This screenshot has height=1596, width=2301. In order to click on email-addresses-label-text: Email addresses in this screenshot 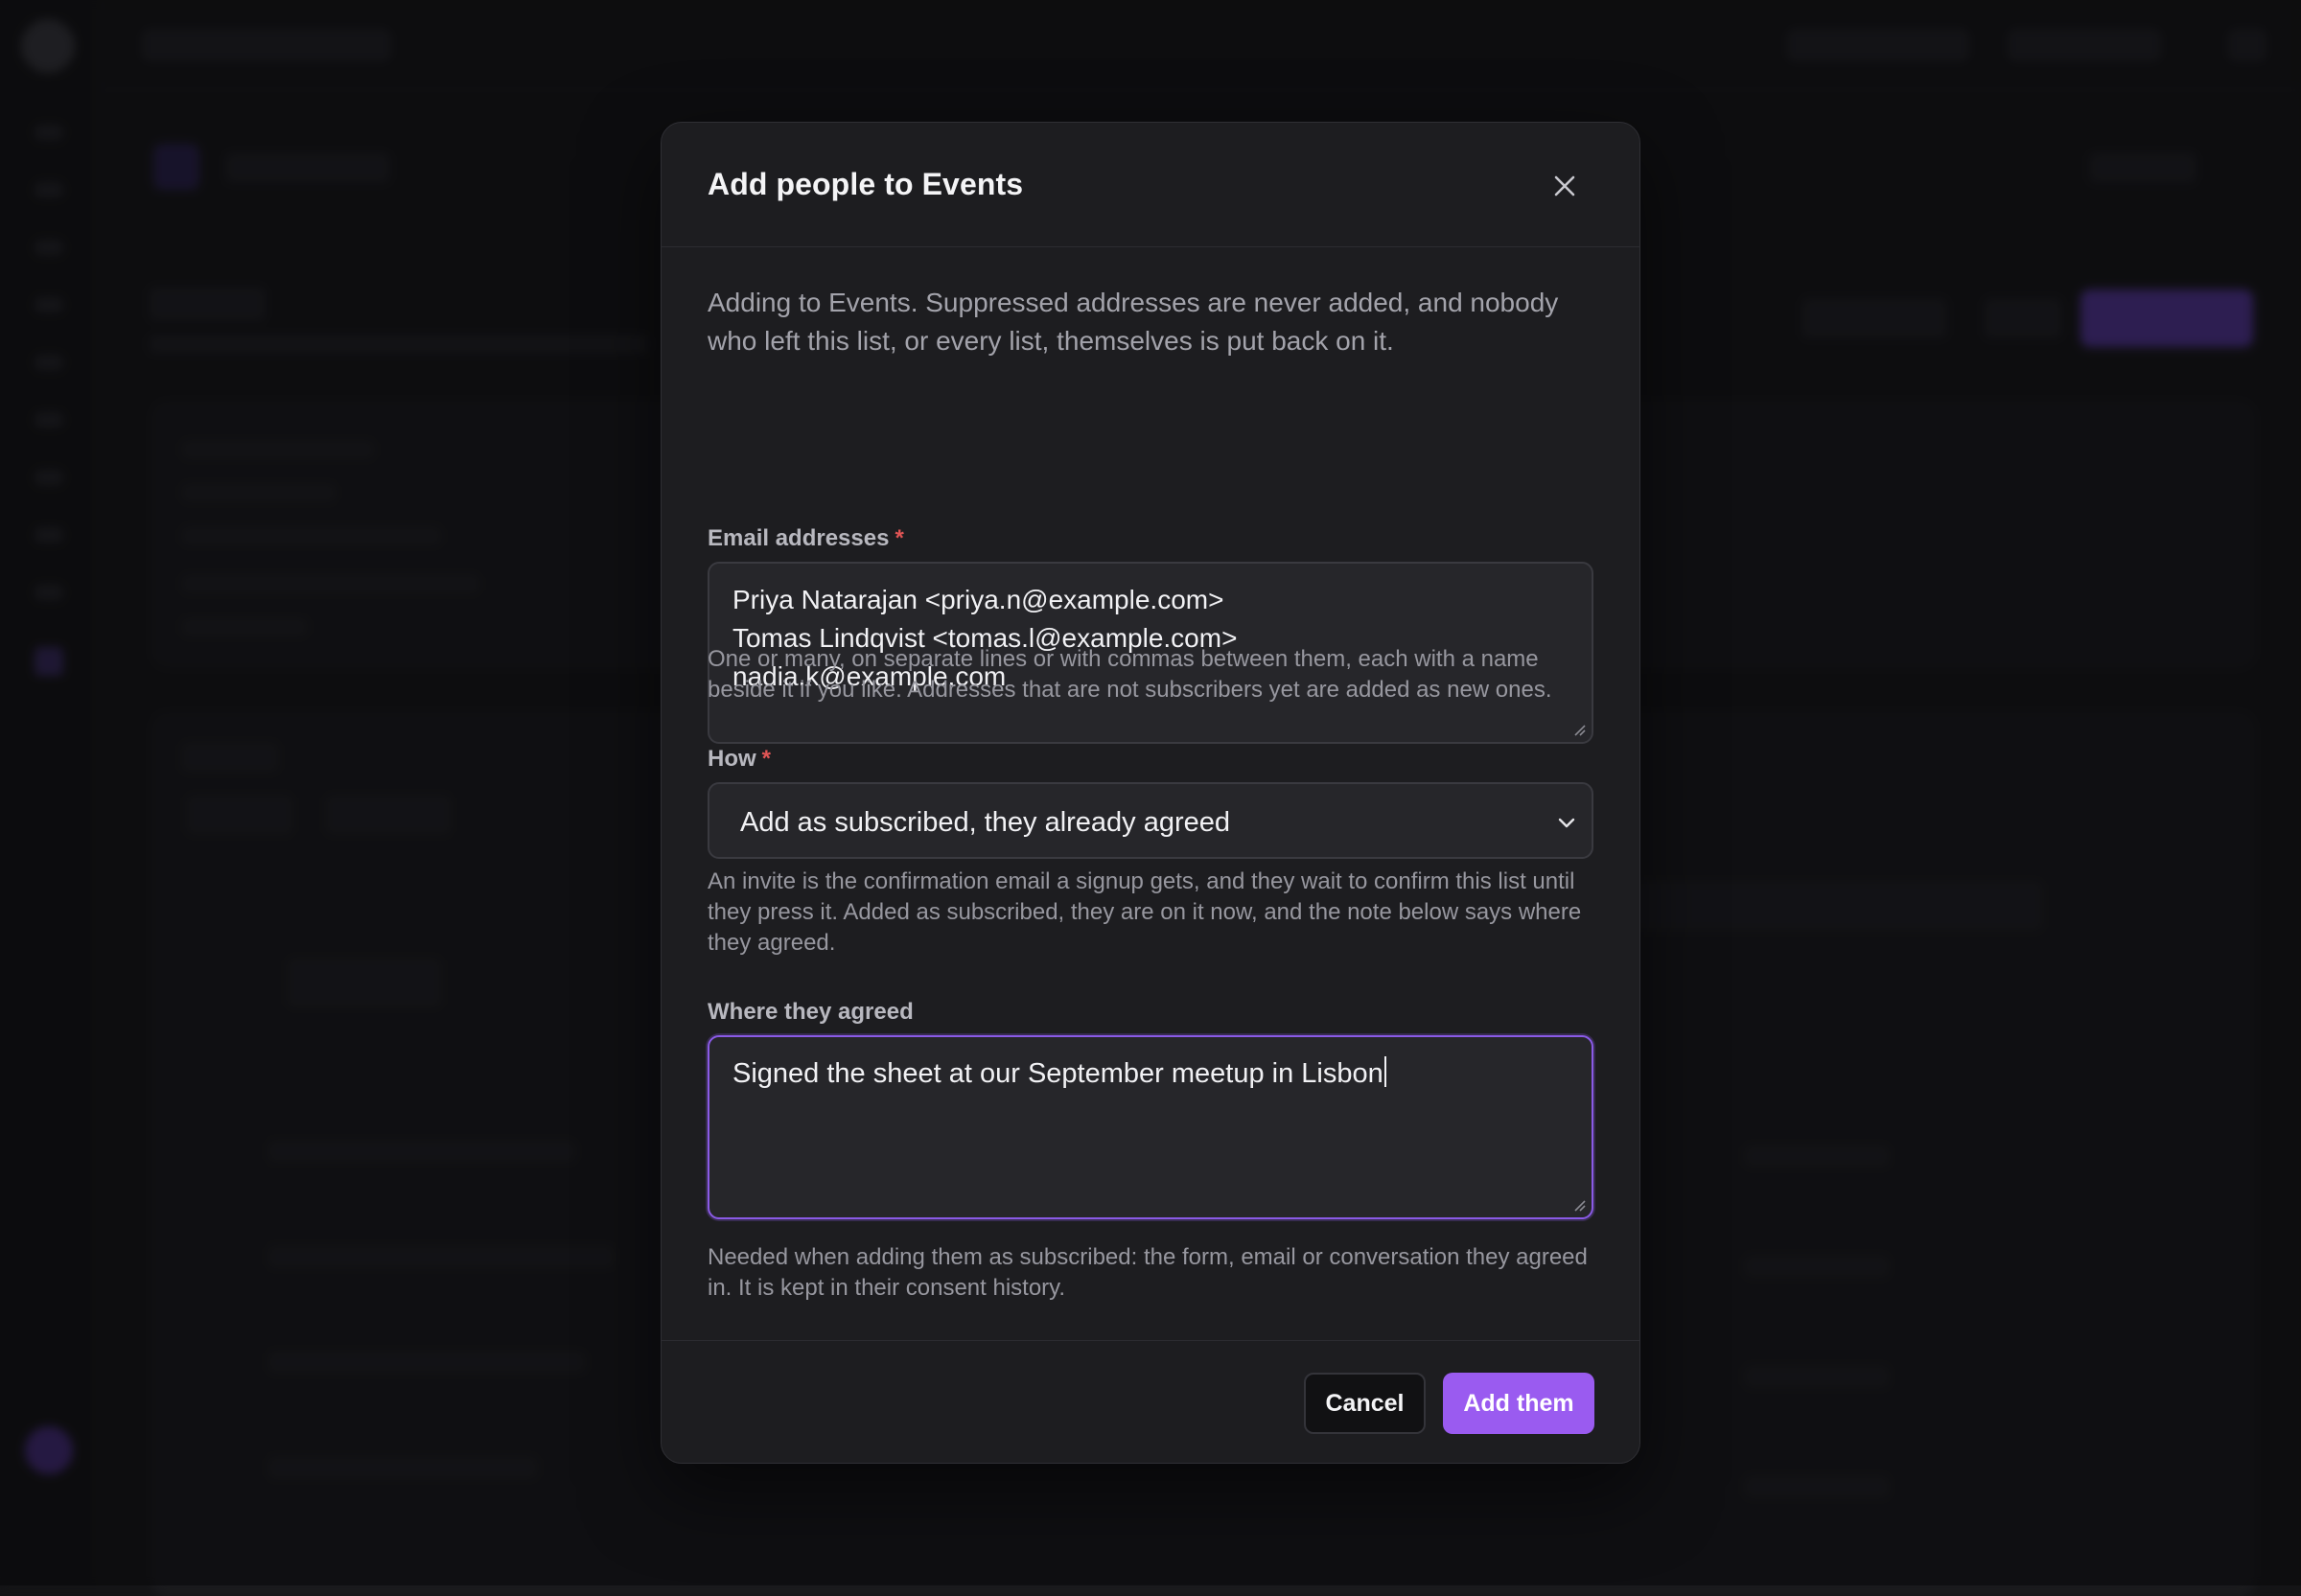, I will do `click(798, 538)`.